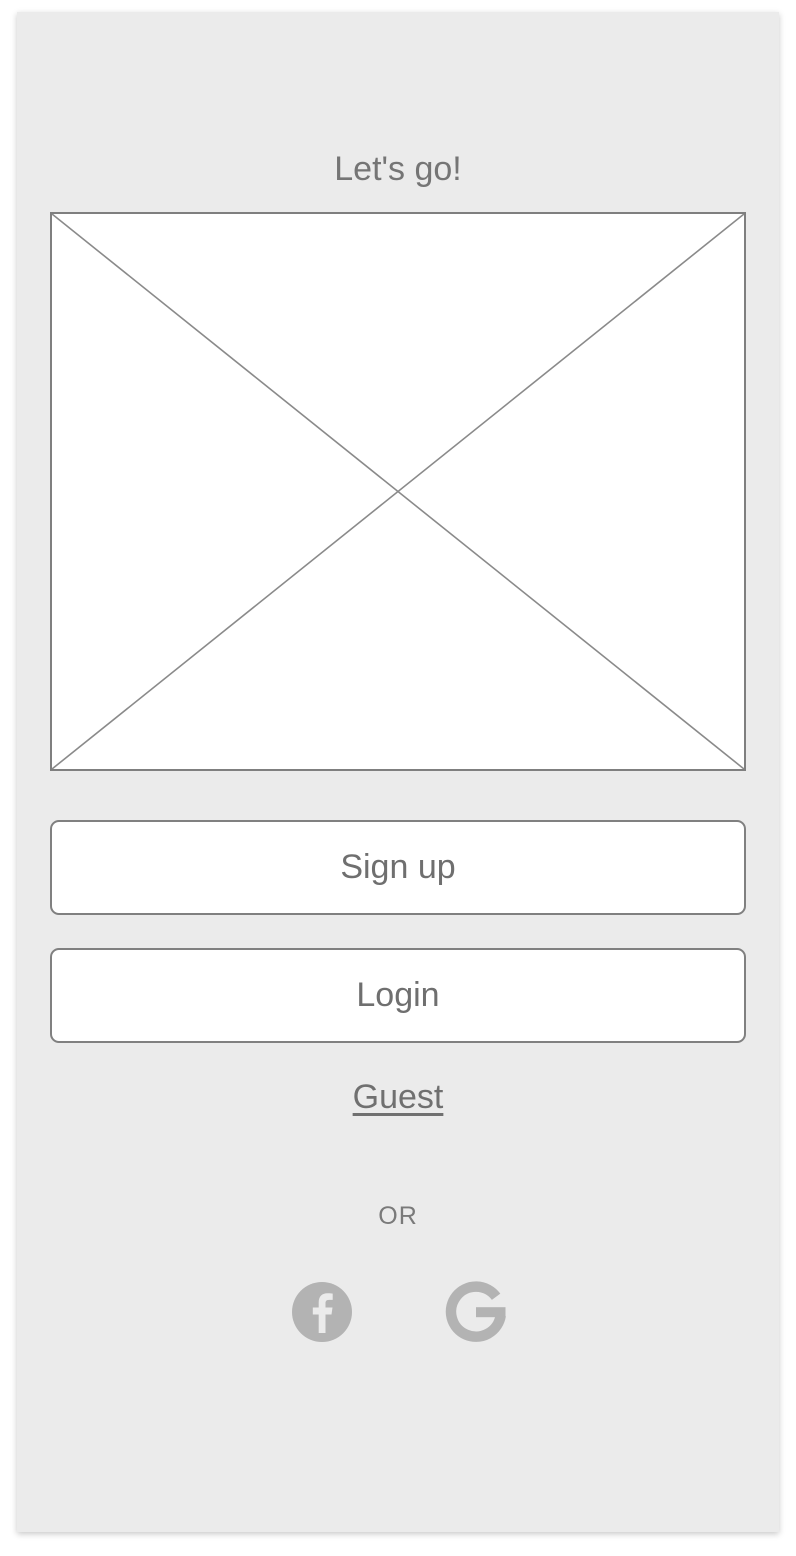 The image size is (796, 1556). I want to click on guest-link-container: Guest, so click(398, 1097).